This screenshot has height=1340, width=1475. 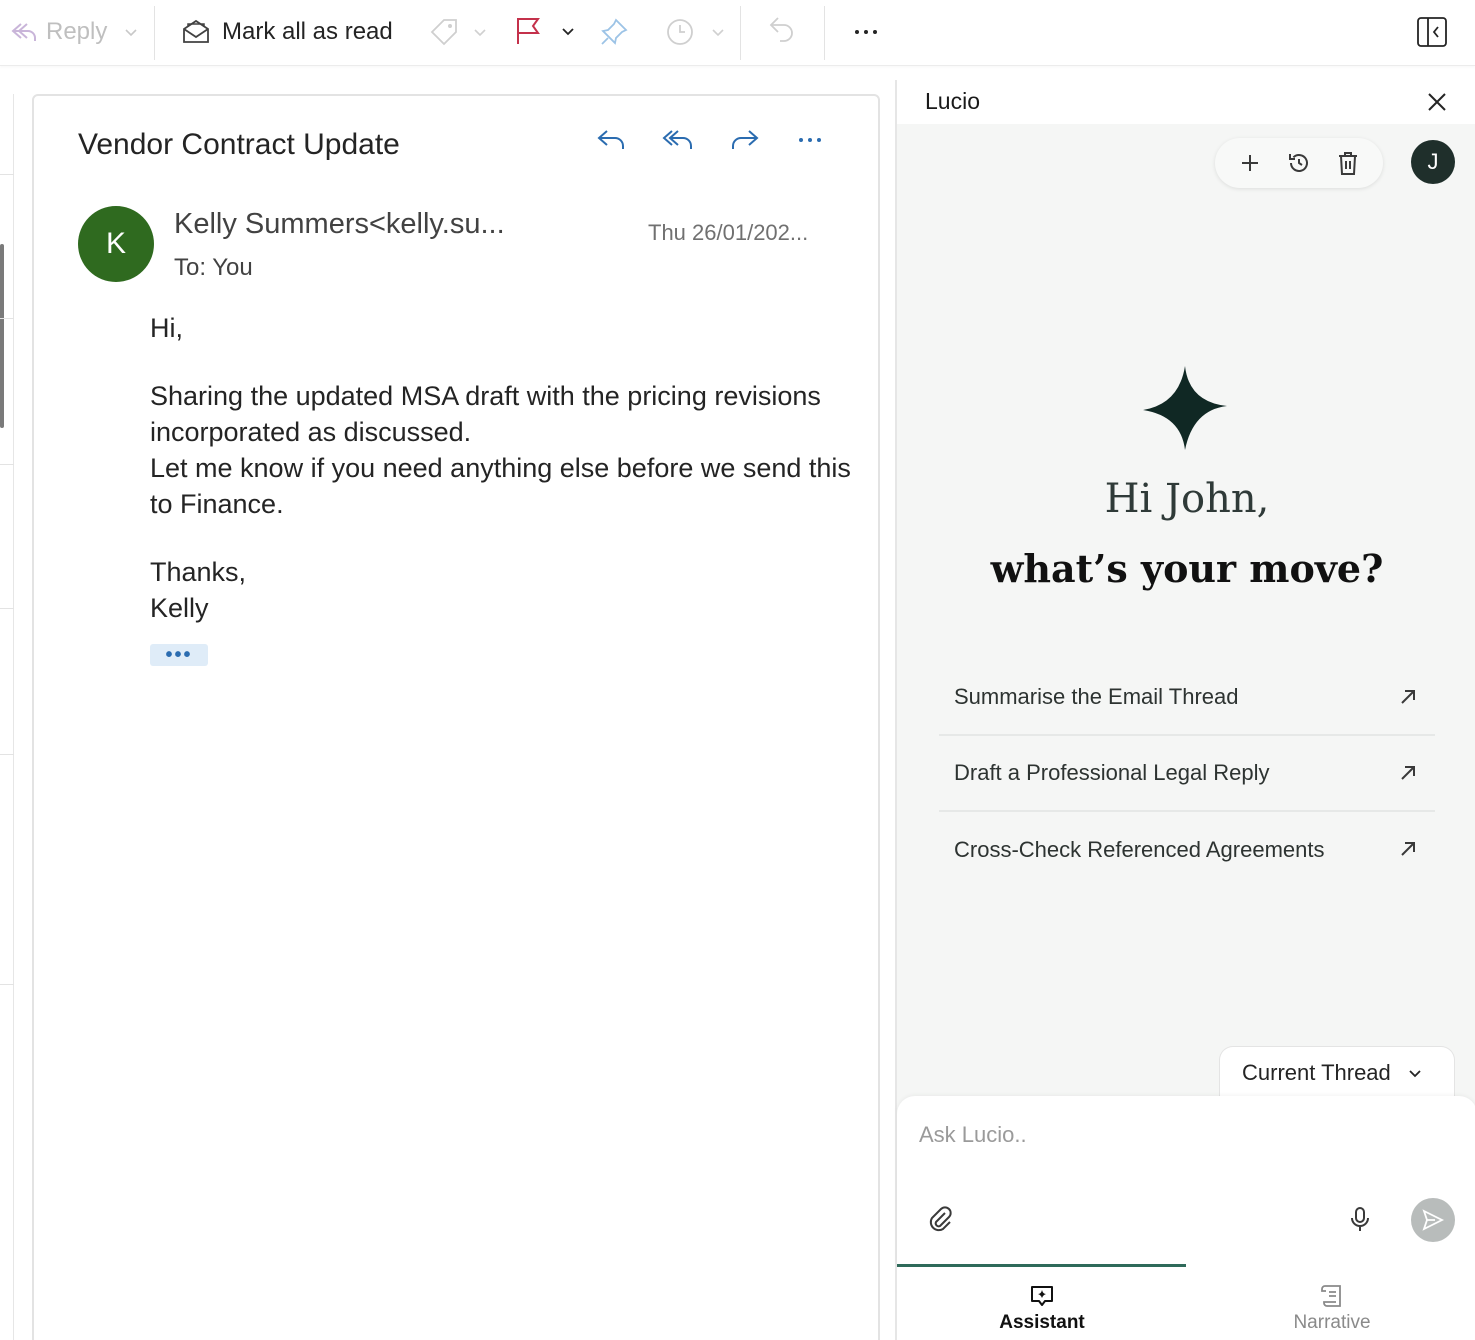 I want to click on active-tab-indicator, so click(x=1041, y=1265).